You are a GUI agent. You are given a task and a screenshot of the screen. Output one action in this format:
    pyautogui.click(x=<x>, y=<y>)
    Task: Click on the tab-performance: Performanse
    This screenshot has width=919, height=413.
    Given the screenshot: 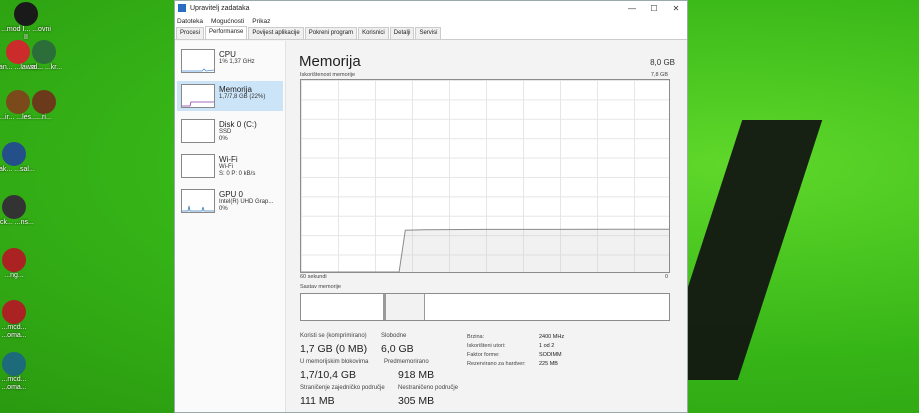 What is the action you would take?
    pyautogui.click(x=226, y=32)
    